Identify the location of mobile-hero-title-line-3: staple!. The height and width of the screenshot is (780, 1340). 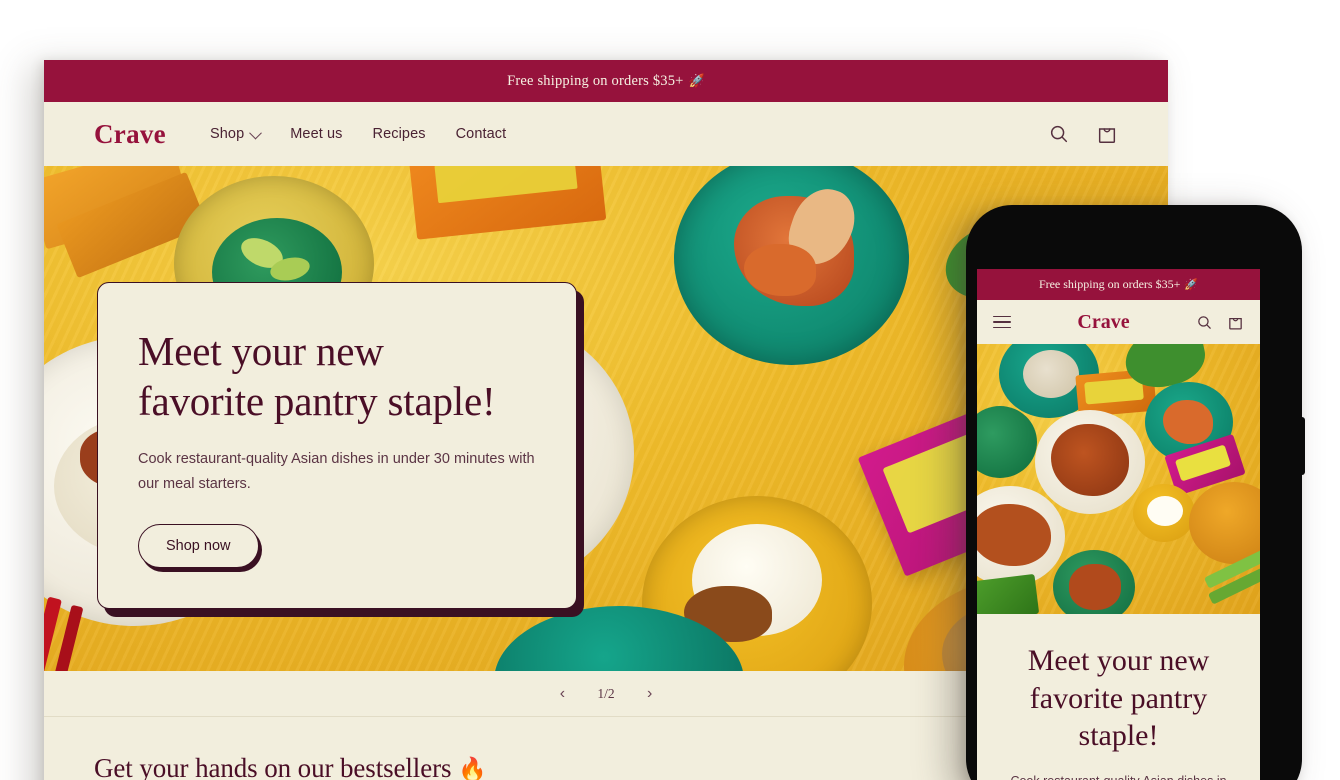
(1118, 735).